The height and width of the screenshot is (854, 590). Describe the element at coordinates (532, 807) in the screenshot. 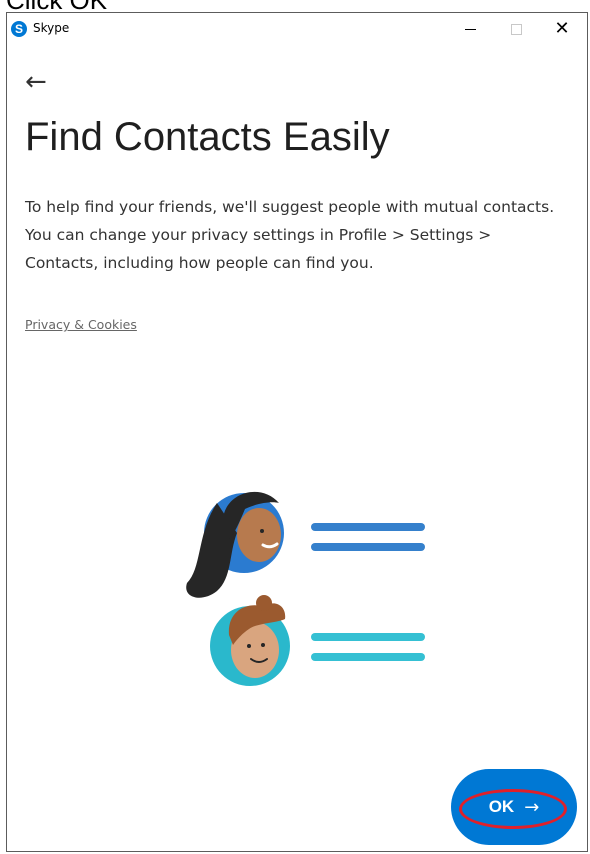

I see `arrow-right-icon: →` at that location.